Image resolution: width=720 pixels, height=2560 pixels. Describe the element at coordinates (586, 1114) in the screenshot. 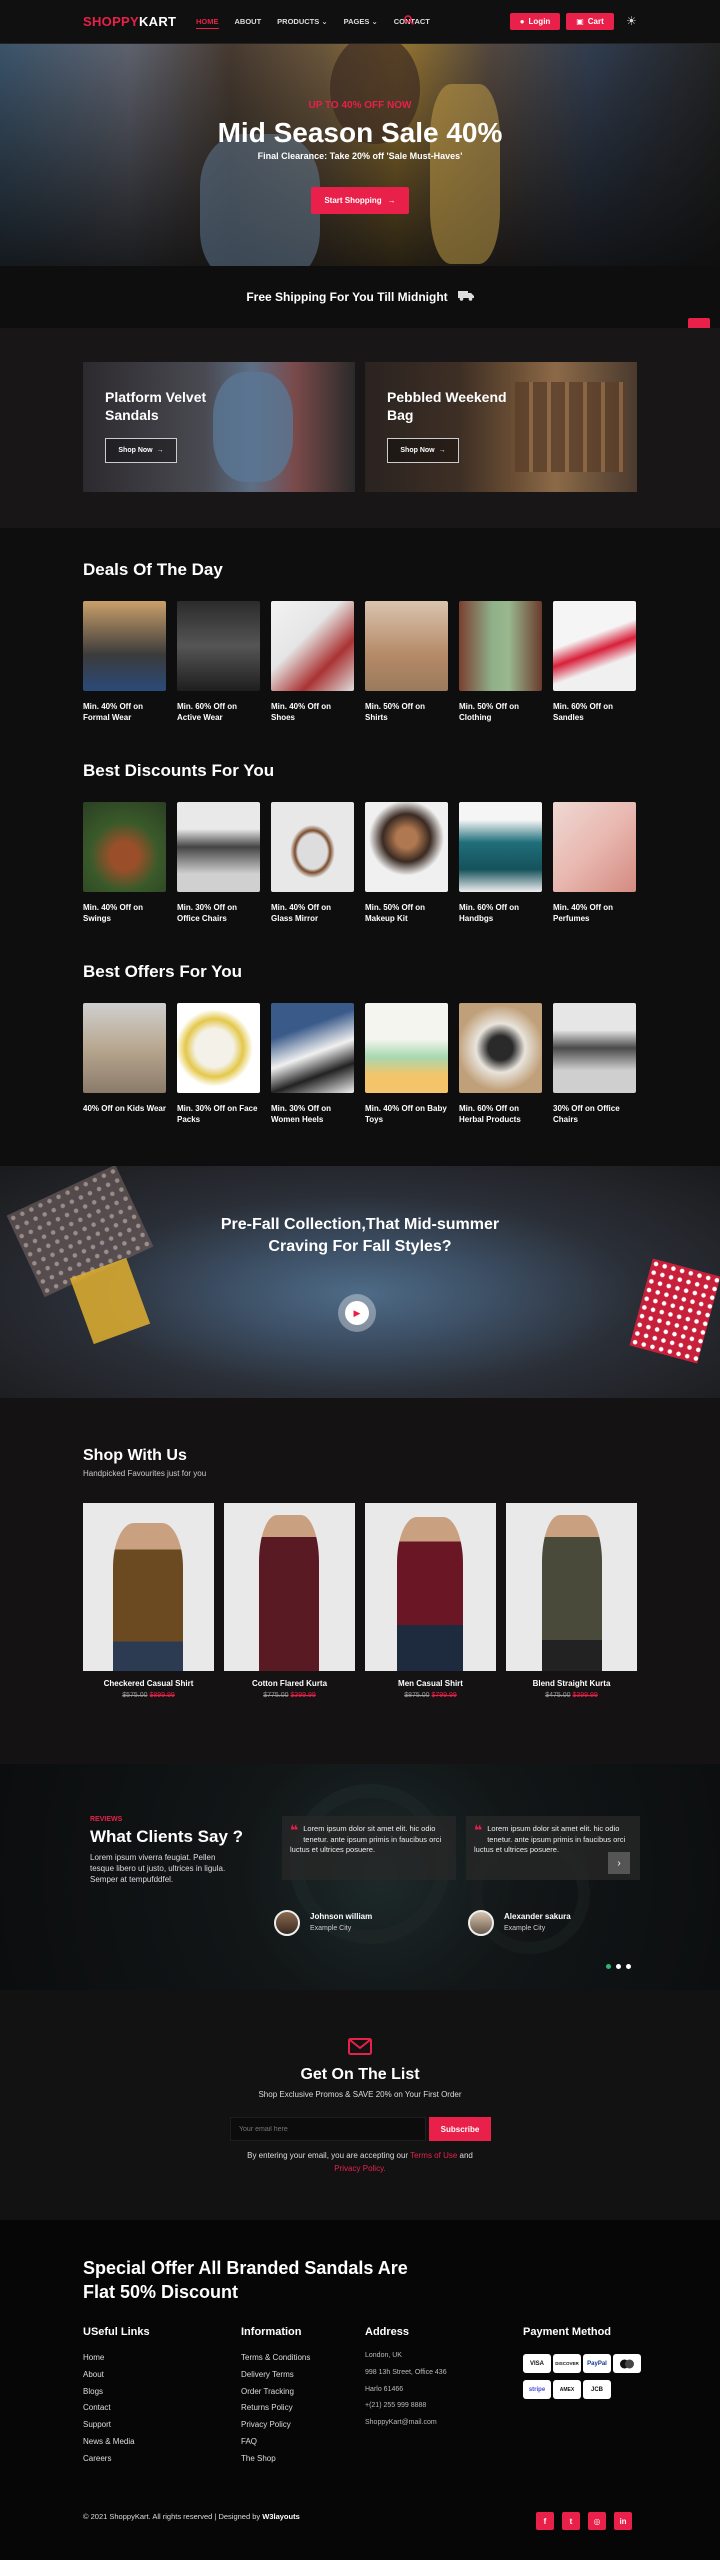

I see `offer-label: 30% Off on Office Chairs` at that location.